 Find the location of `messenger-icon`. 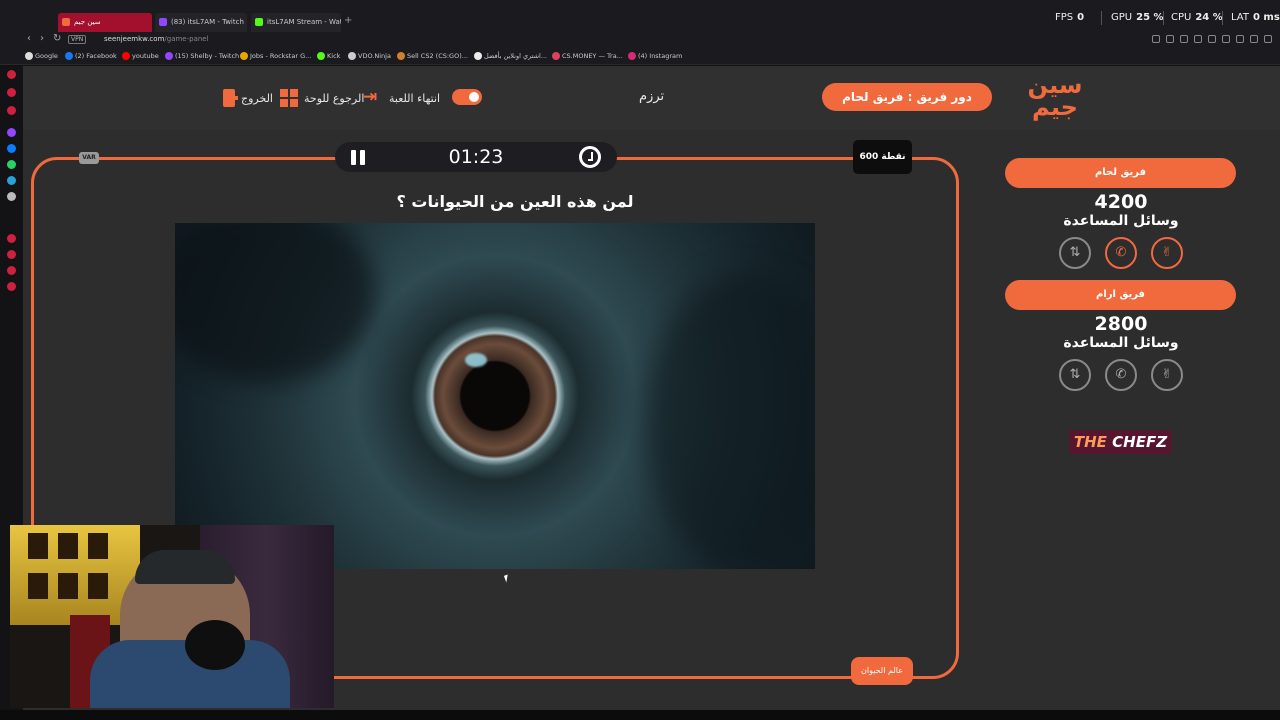

messenger-icon is located at coordinates (11, 148).